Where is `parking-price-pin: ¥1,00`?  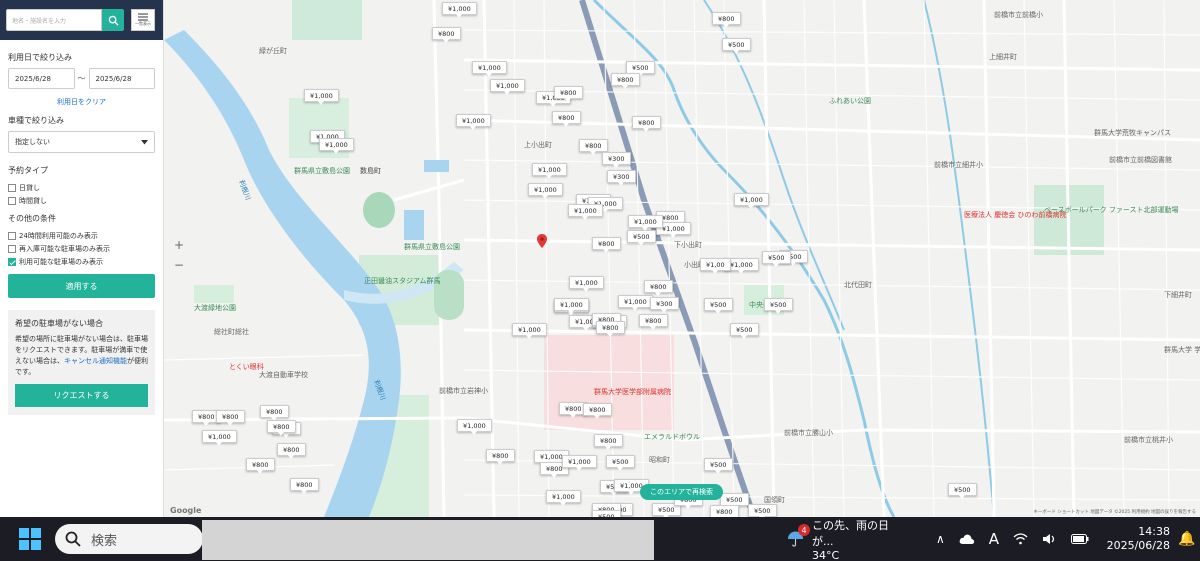 parking-price-pin: ¥1,00 is located at coordinates (715, 266).